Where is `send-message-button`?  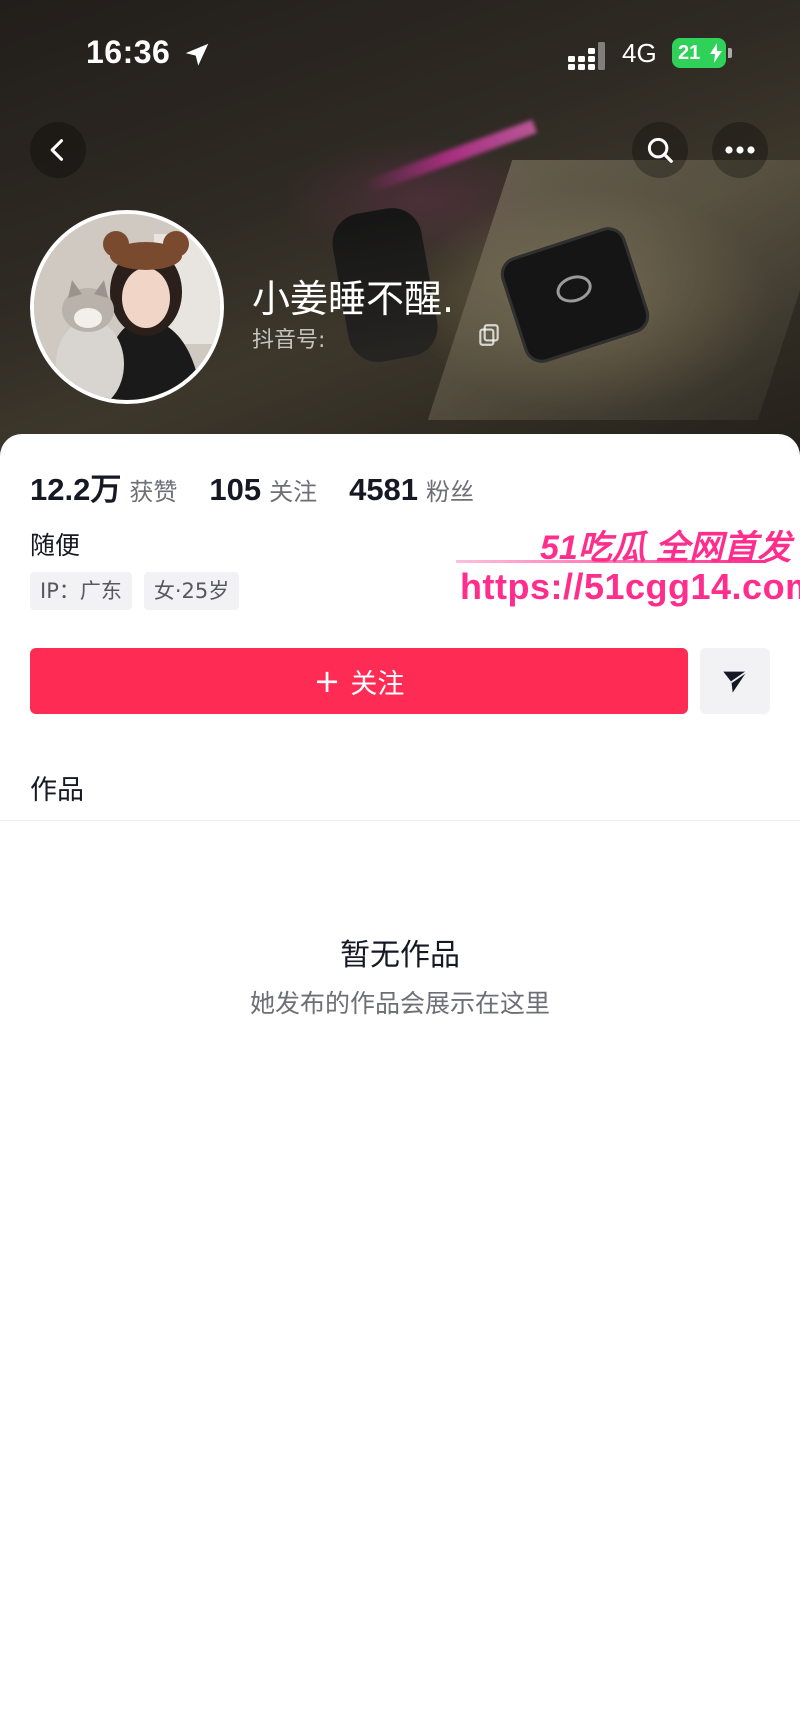
send-message-button is located at coordinates (735, 681).